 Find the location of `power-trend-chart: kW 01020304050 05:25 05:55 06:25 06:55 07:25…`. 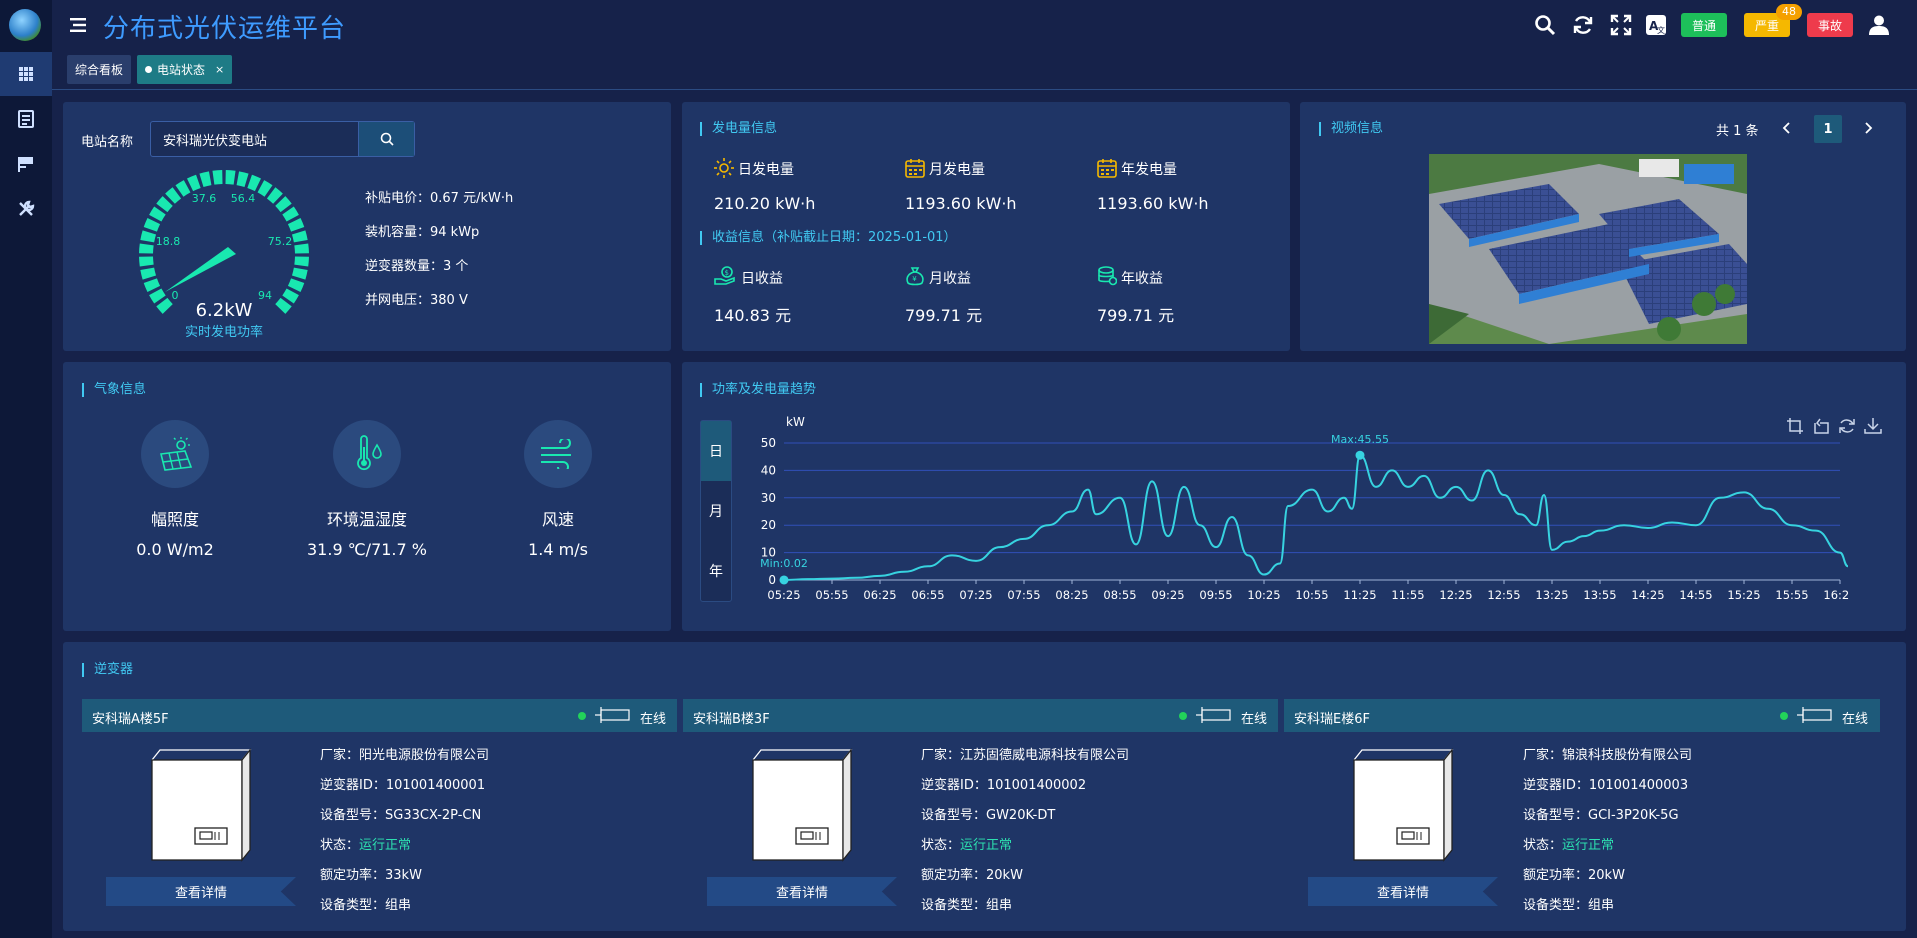

power-trend-chart: kW 01020304050 05:25 05:55 06:25 06:55 07:25… is located at coordinates (1295, 510).